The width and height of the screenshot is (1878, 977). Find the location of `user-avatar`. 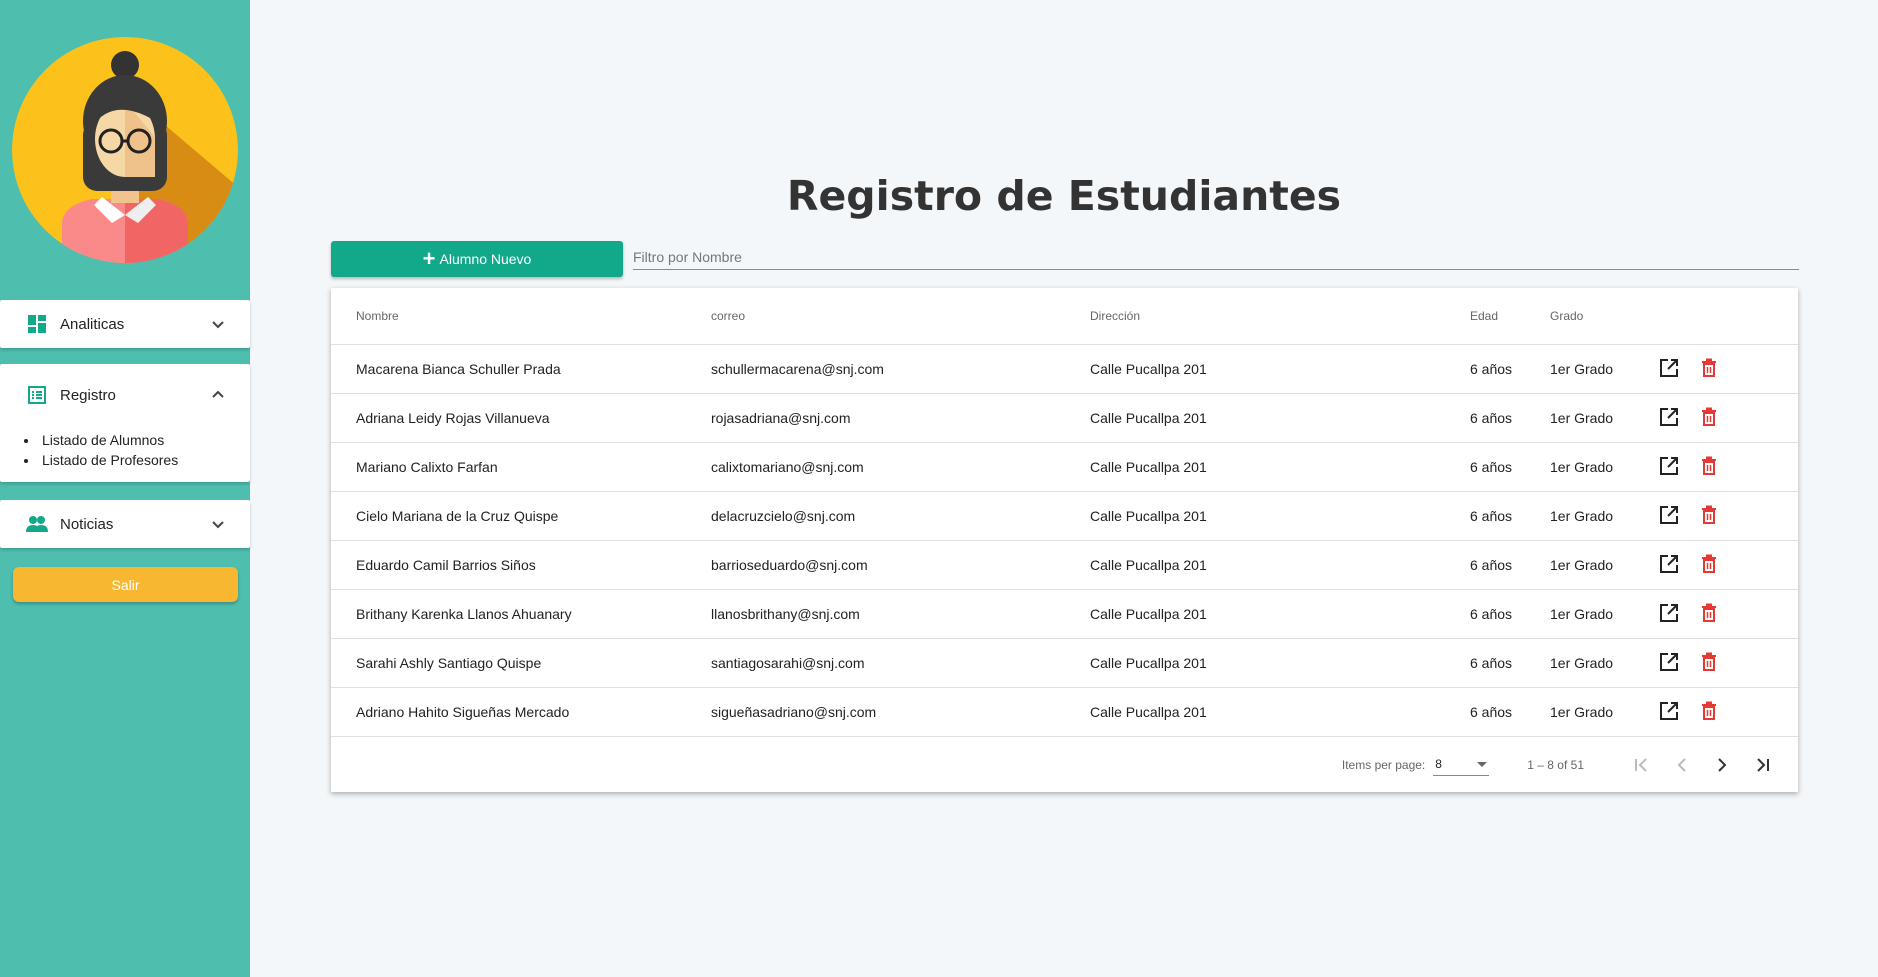

user-avatar is located at coordinates (125, 150).